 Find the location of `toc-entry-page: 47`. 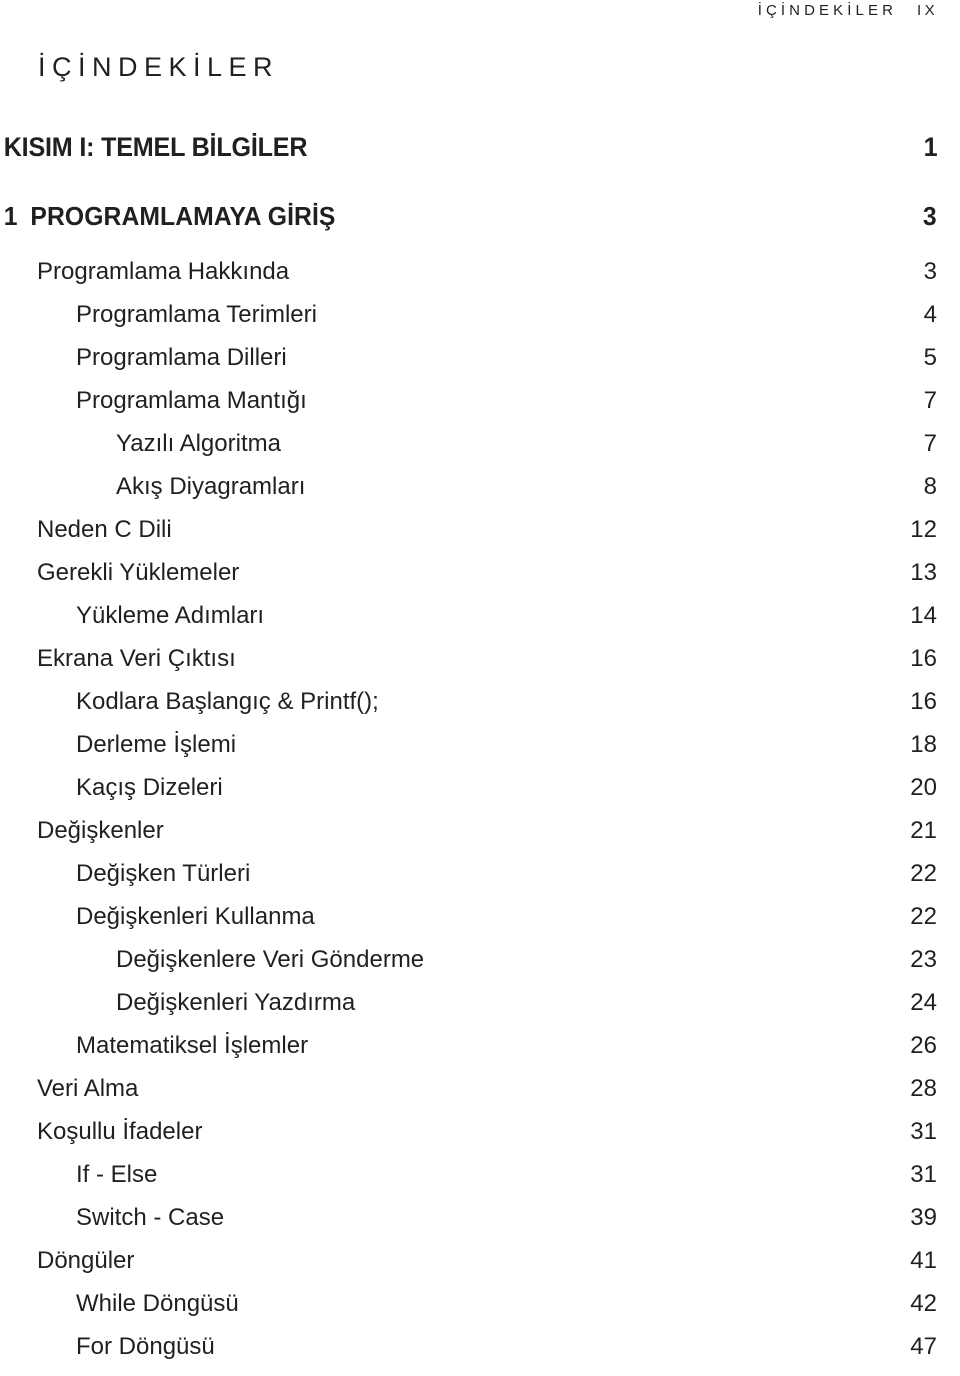

toc-entry-page: 47 is located at coordinates (923, 1346).